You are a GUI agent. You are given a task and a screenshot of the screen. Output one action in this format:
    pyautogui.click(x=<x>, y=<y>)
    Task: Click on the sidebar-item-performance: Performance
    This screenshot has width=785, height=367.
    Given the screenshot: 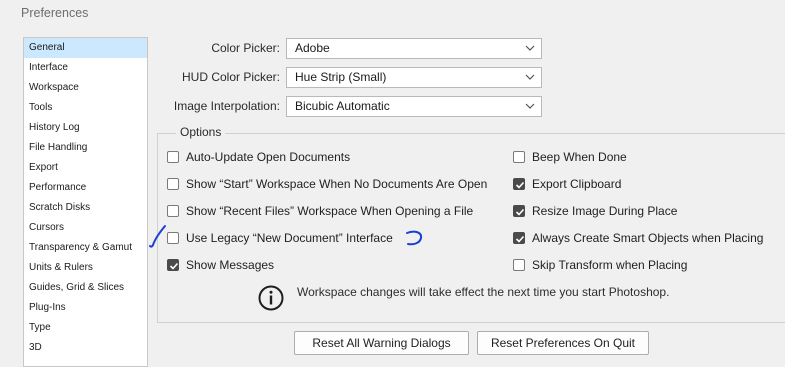 What is the action you would take?
    pyautogui.click(x=85, y=188)
    